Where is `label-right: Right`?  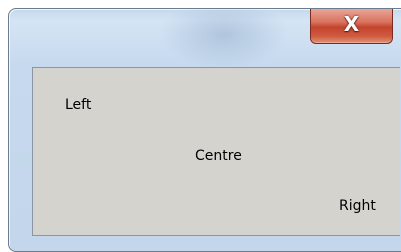
label-right: Right is located at coordinates (357, 206).